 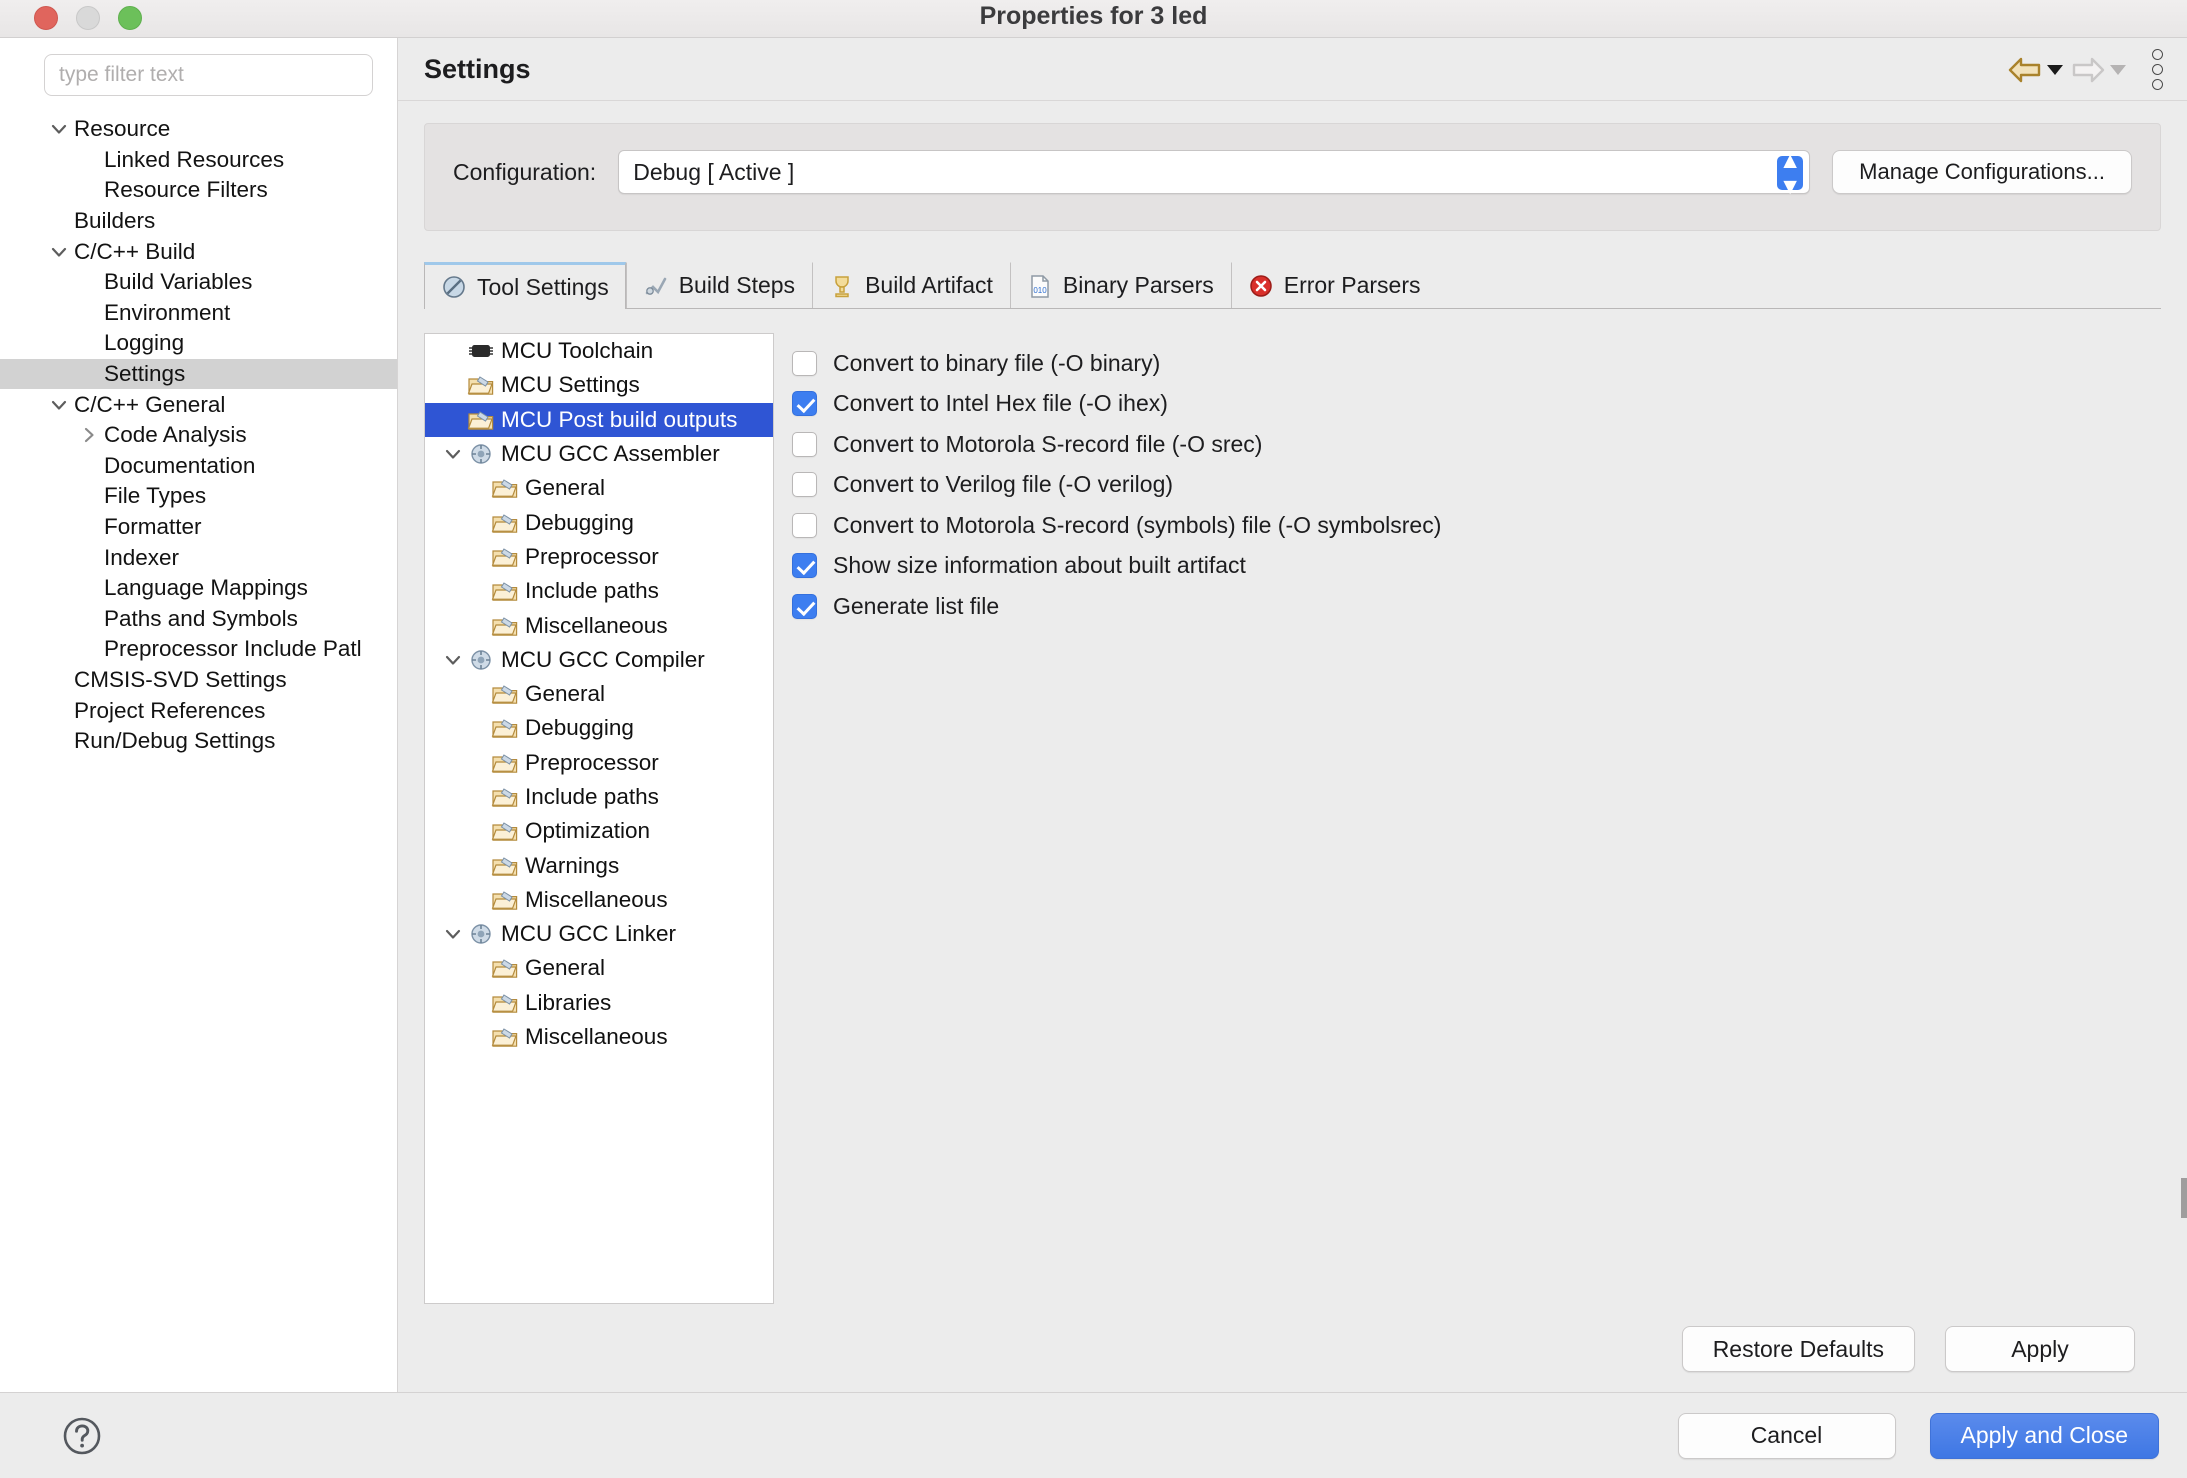 I want to click on tool-tree-item: MCU Settings, so click(x=599, y=385).